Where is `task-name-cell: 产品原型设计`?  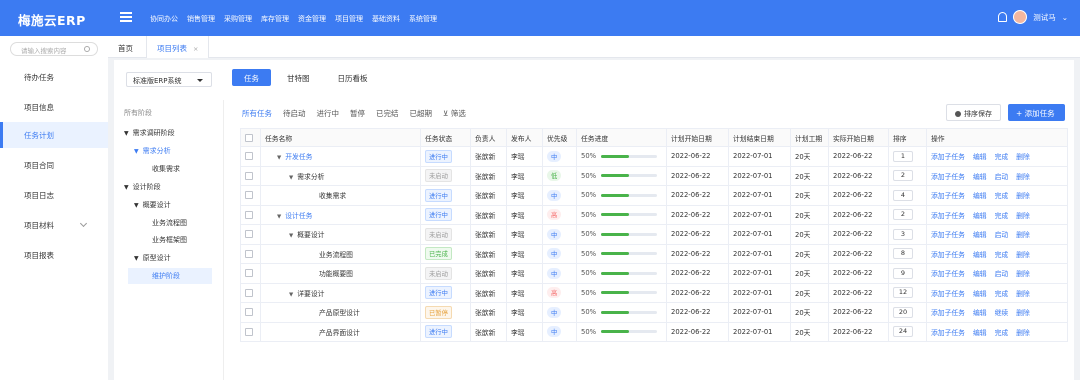
task-name-cell: 产品原型设计 is located at coordinates (340, 312).